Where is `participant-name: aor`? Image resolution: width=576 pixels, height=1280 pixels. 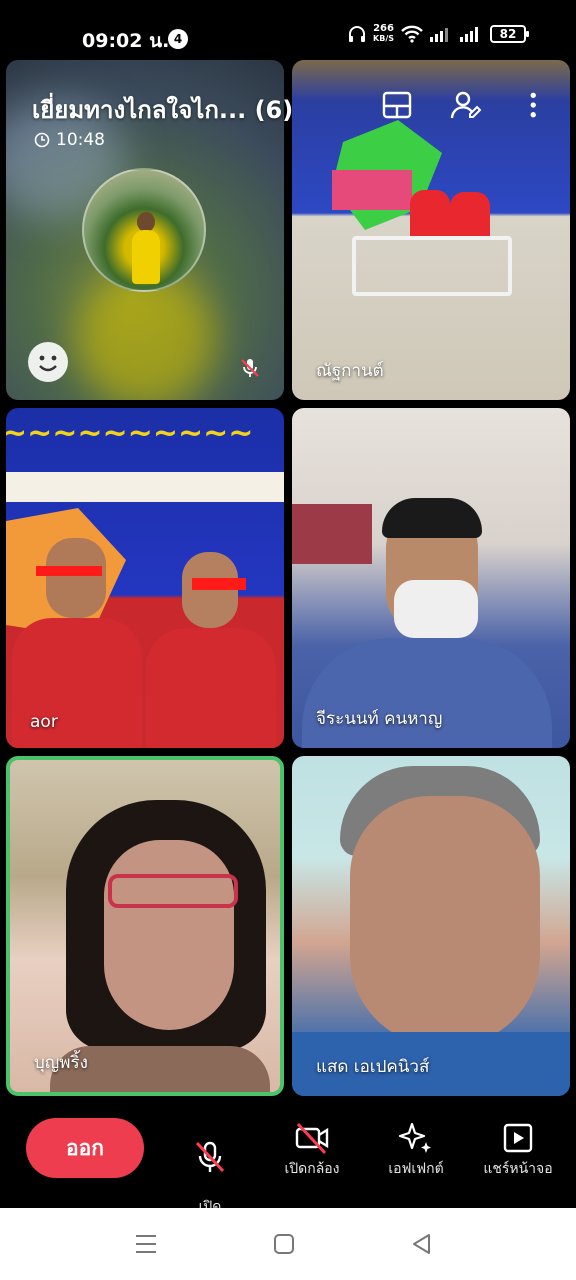
participant-name: aor is located at coordinates (44, 722).